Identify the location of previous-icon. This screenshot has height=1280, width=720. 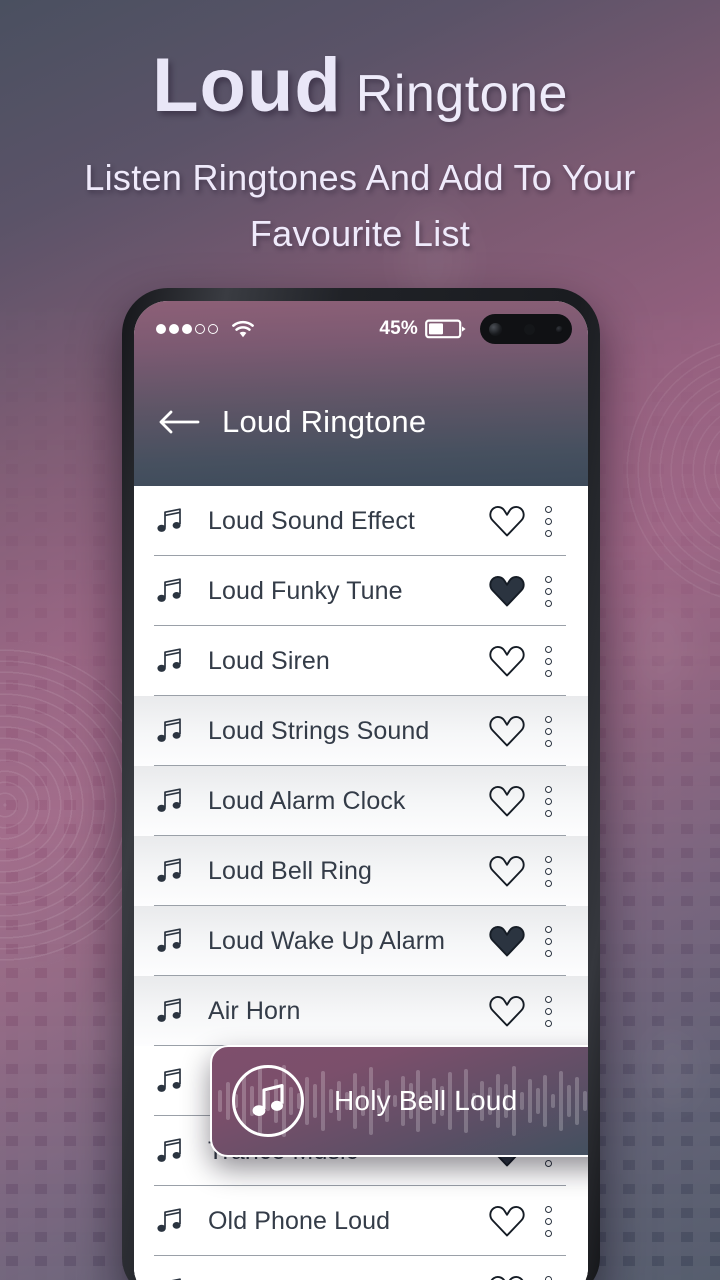
(586, 1101).